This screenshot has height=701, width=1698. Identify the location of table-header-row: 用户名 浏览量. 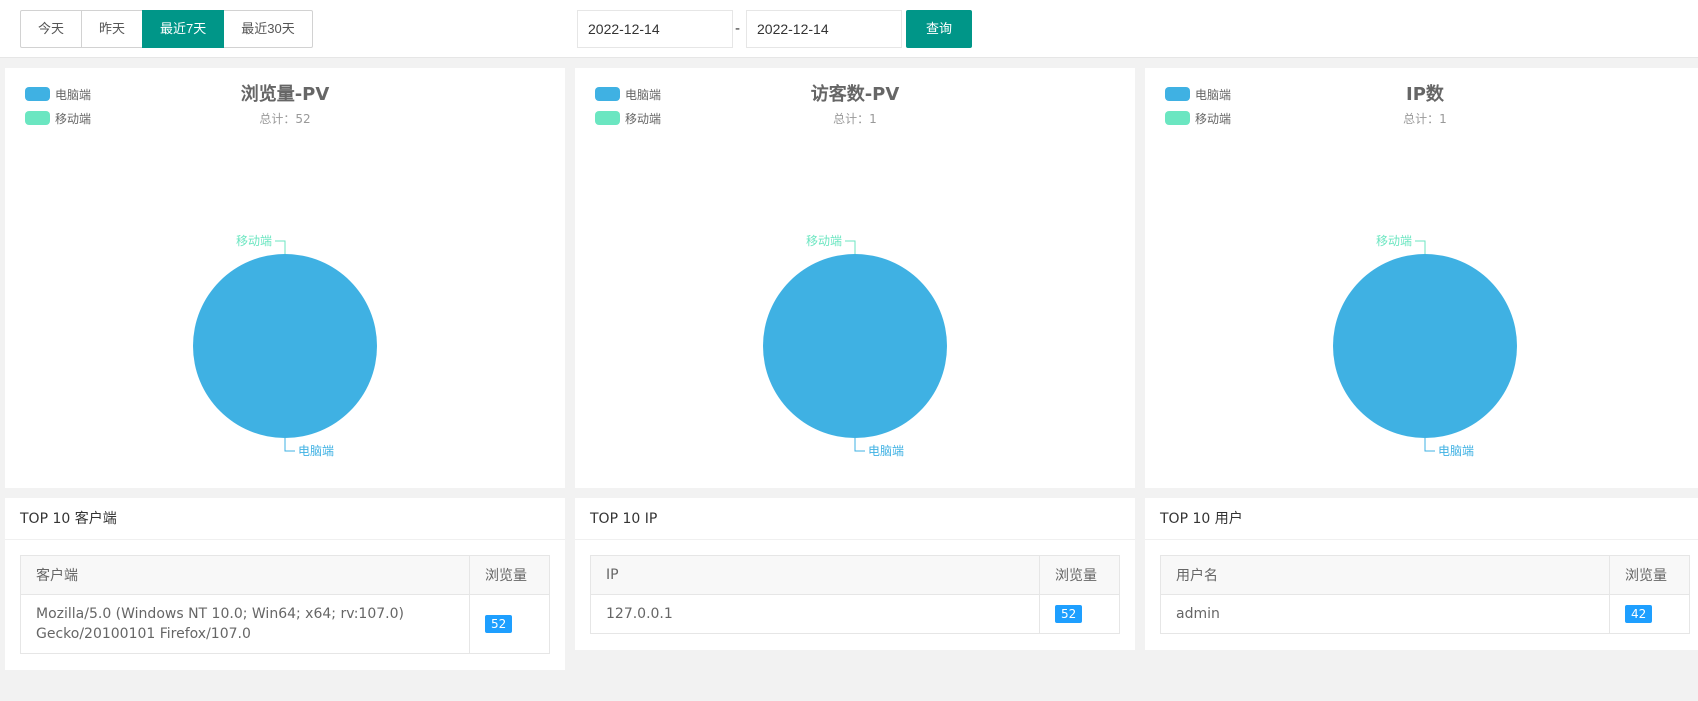
(1425, 575).